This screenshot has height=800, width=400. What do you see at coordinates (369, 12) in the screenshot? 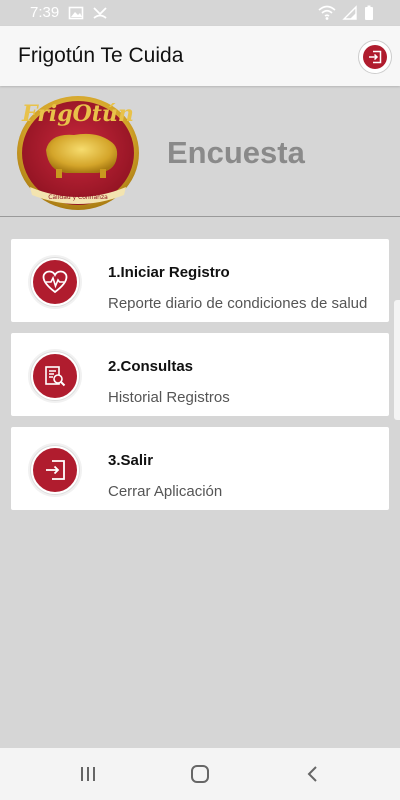
I see `battery-icon` at bounding box center [369, 12].